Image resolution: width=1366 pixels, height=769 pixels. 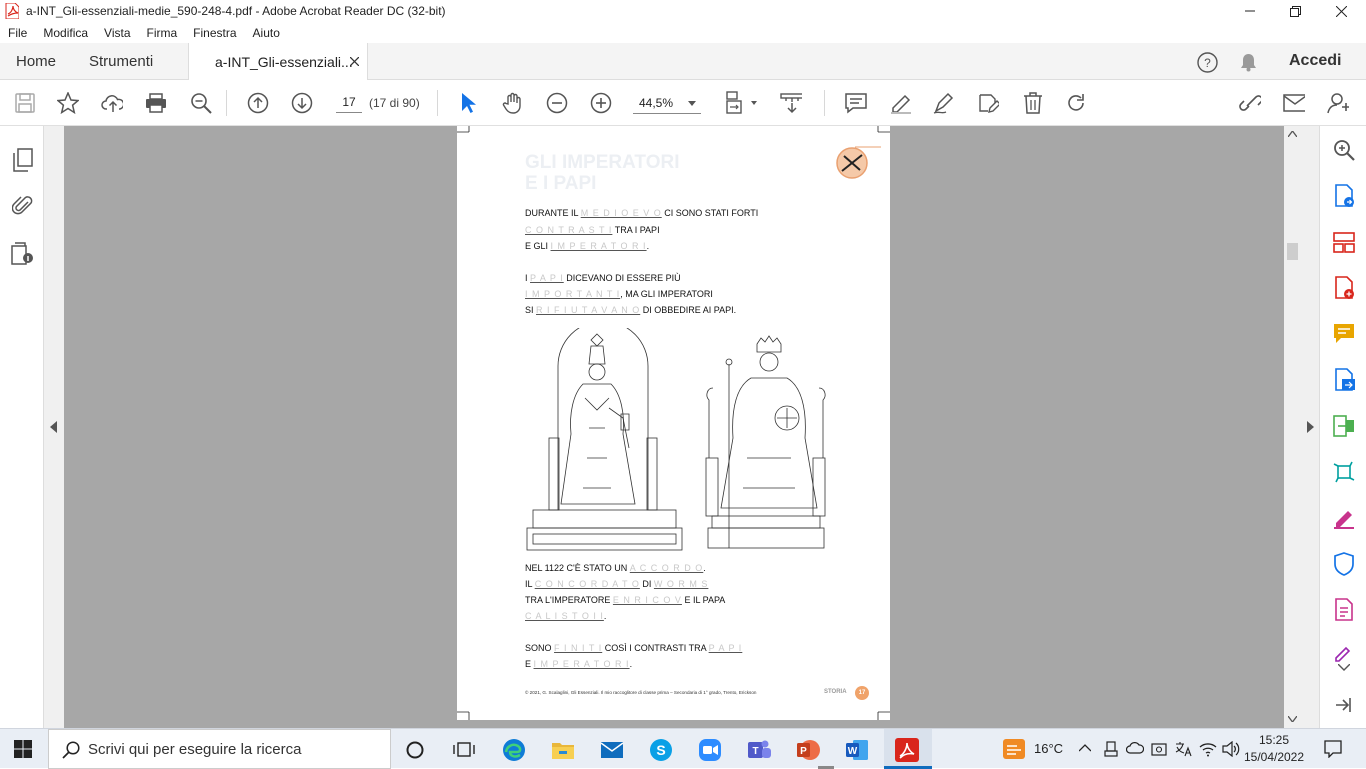 What do you see at coordinates (1248, 62) in the screenshot?
I see `bell-icon` at bounding box center [1248, 62].